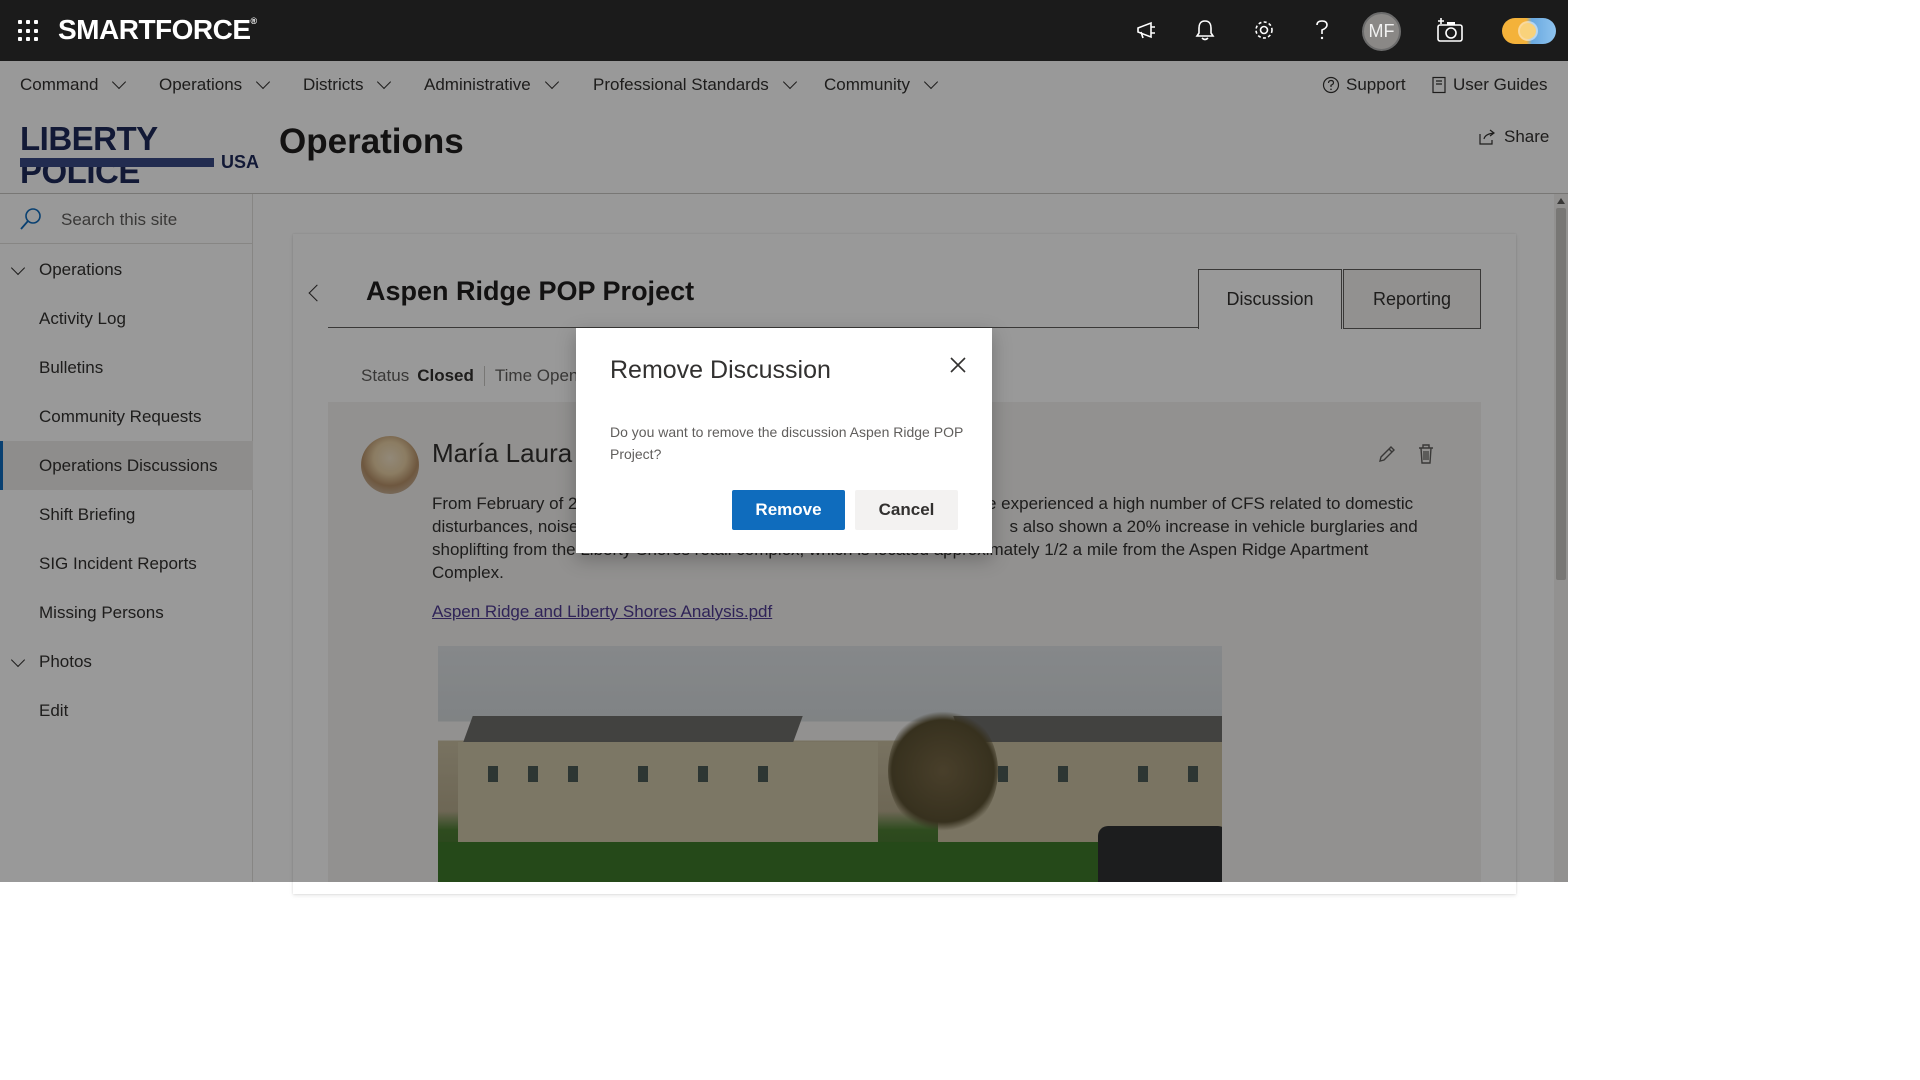 The height and width of the screenshot is (1080, 1920). Describe the element at coordinates (906, 510) in the screenshot. I see `cancel-button: Cancel` at that location.